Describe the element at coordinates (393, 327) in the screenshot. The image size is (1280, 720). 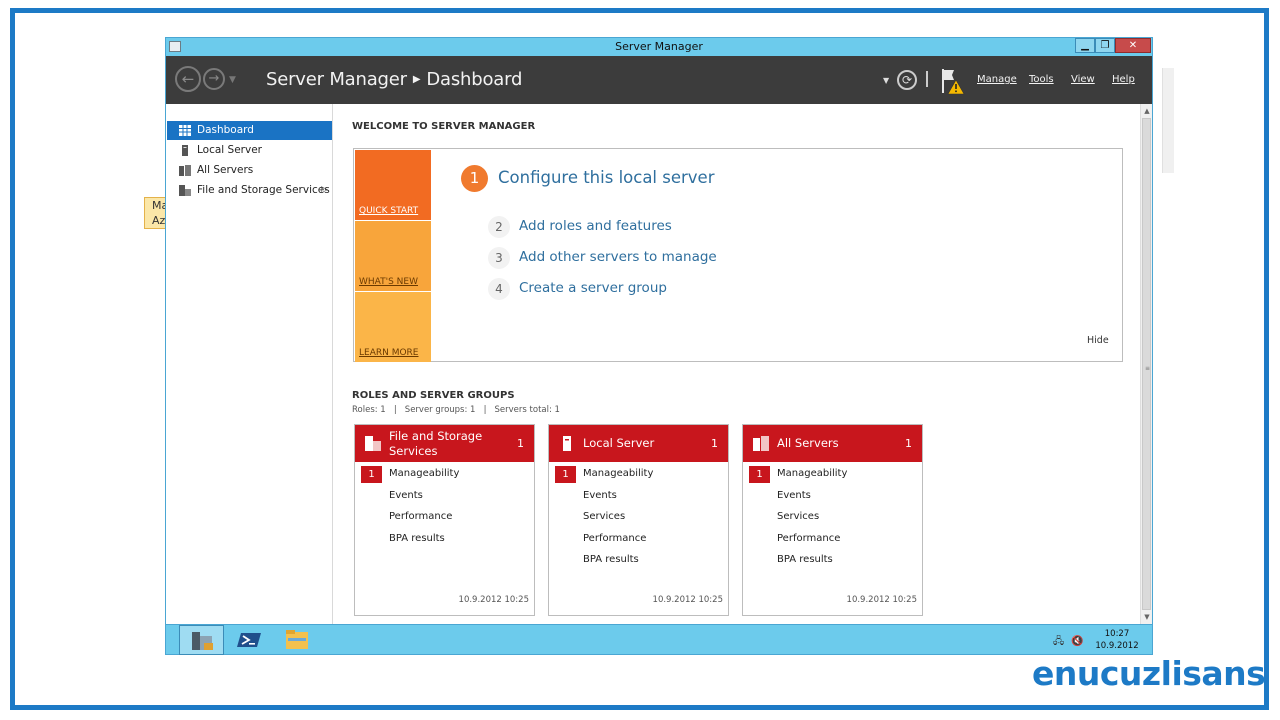
I see `tab-learn-more: LEARN MORE` at that location.